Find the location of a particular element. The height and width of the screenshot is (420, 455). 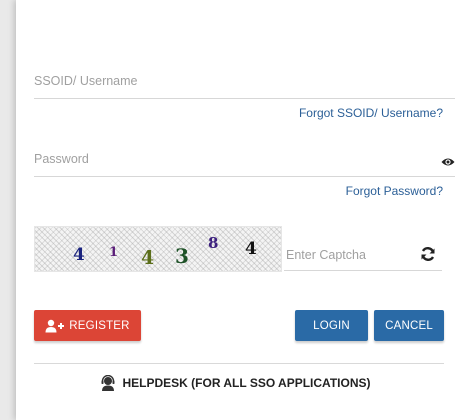

login-button: LOGIN is located at coordinates (331, 325).